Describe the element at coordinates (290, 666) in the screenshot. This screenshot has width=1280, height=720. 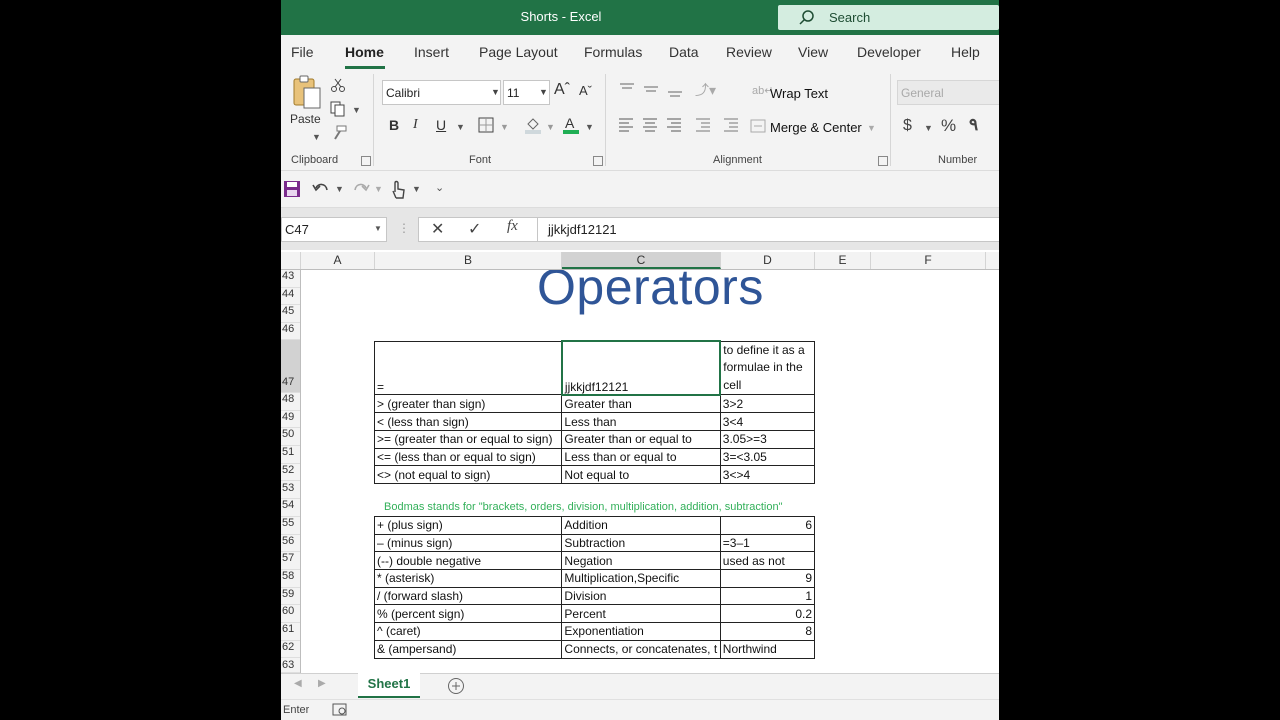
I see `row-header: 63` at that location.